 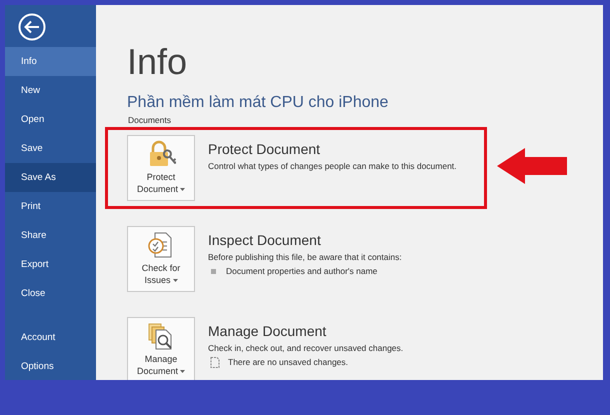 I want to click on menu-item: Account, so click(x=50, y=337).